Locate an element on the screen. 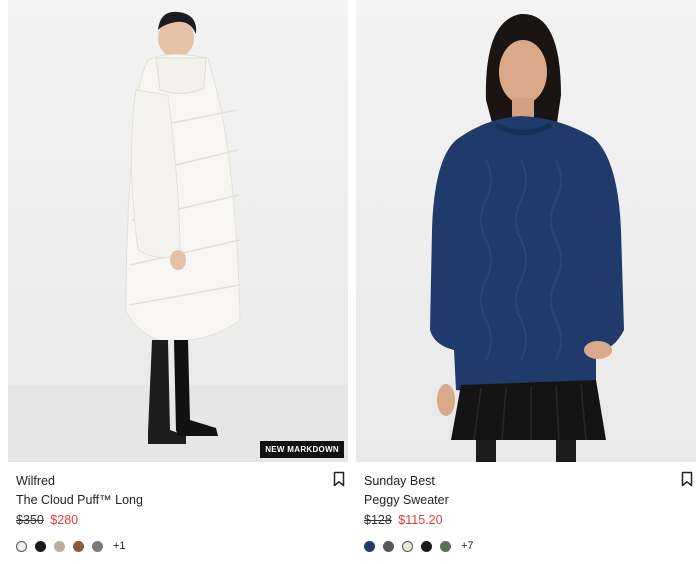 The image size is (700, 564). original-price: $128 is located at coordinates (378, 520).